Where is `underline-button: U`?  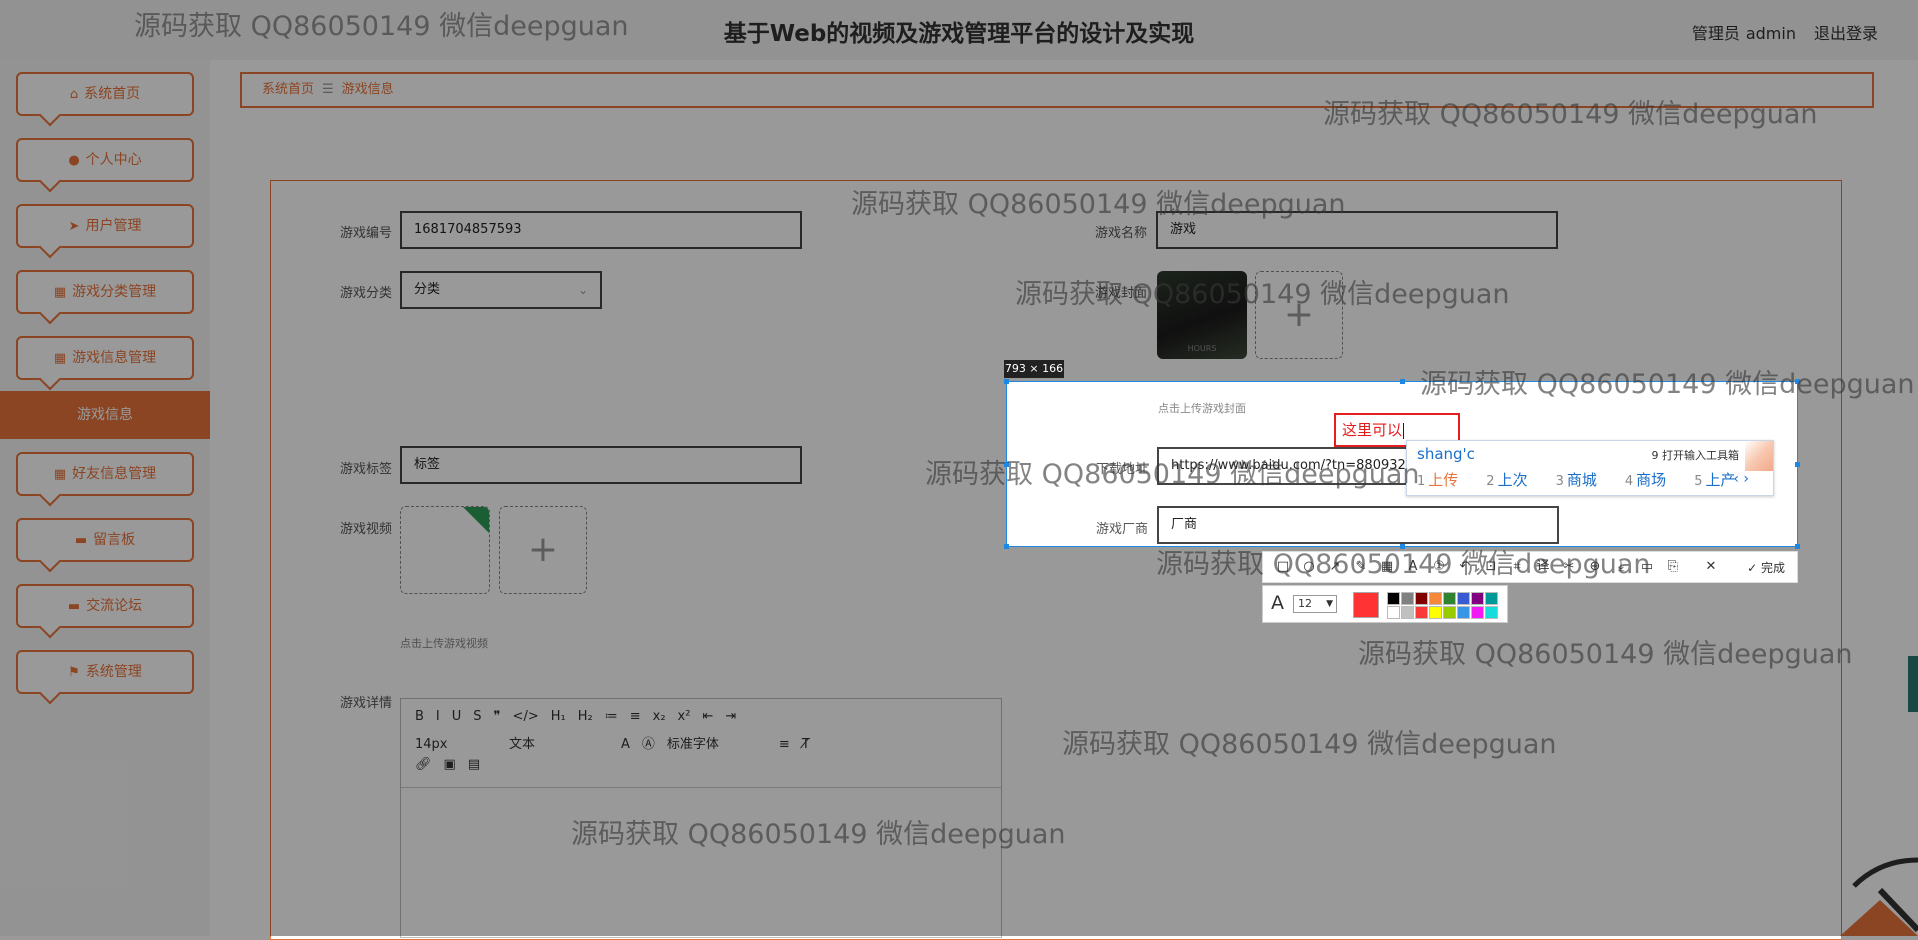 underline-button: U is located at coordinates (457, 716).